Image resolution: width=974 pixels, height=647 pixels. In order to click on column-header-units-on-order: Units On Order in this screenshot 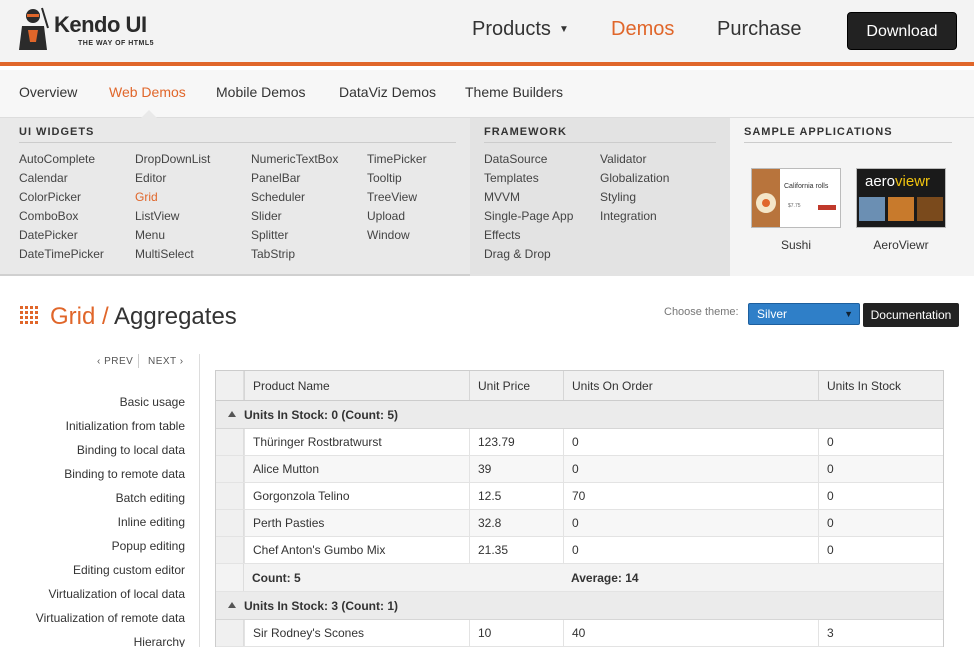, I will do `click(690, 385)`.